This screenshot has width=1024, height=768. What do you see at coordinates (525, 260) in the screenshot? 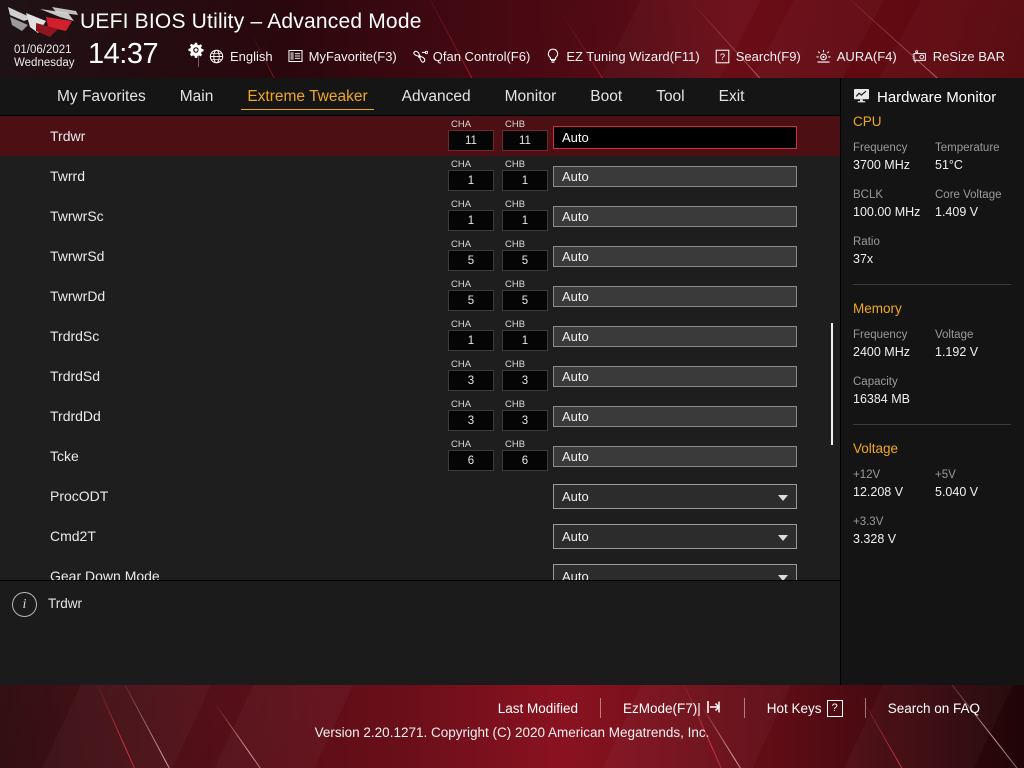
I see `channel-chb-value: 5` at bounding box center [525, 260].